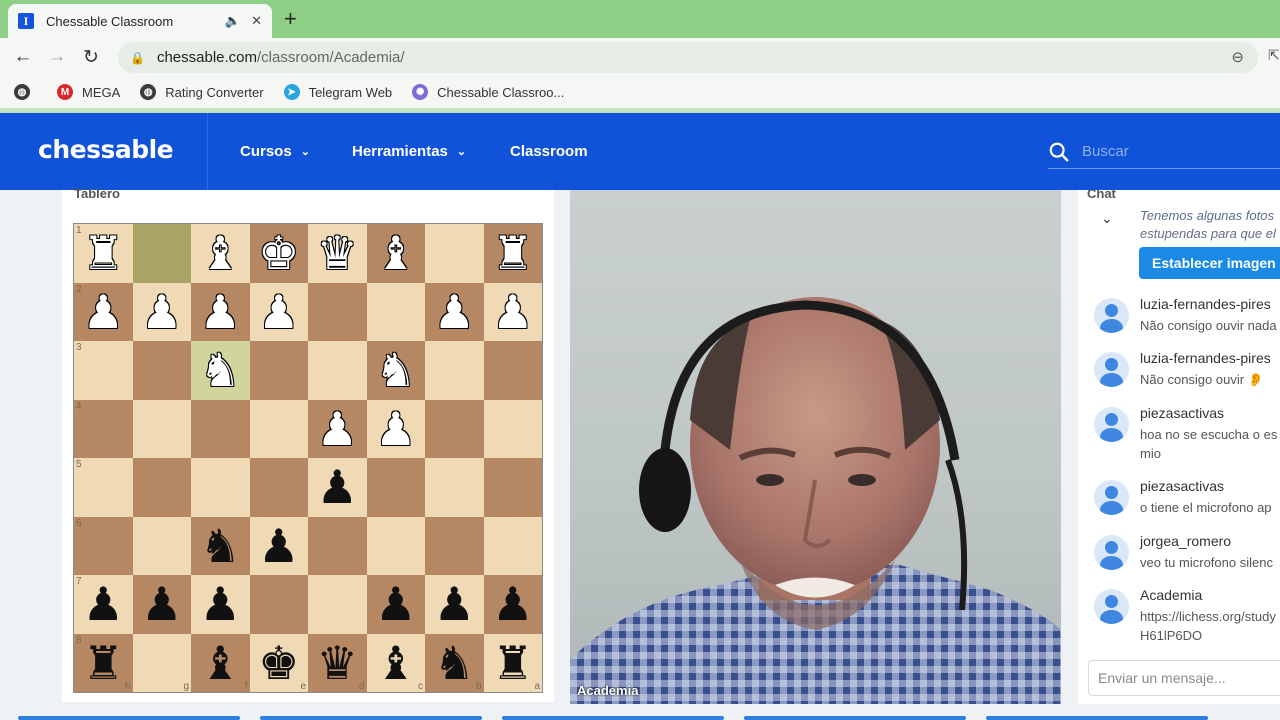 The image size is (1280, 720). I want to click on board-square: d ♛, so click(337, 662).